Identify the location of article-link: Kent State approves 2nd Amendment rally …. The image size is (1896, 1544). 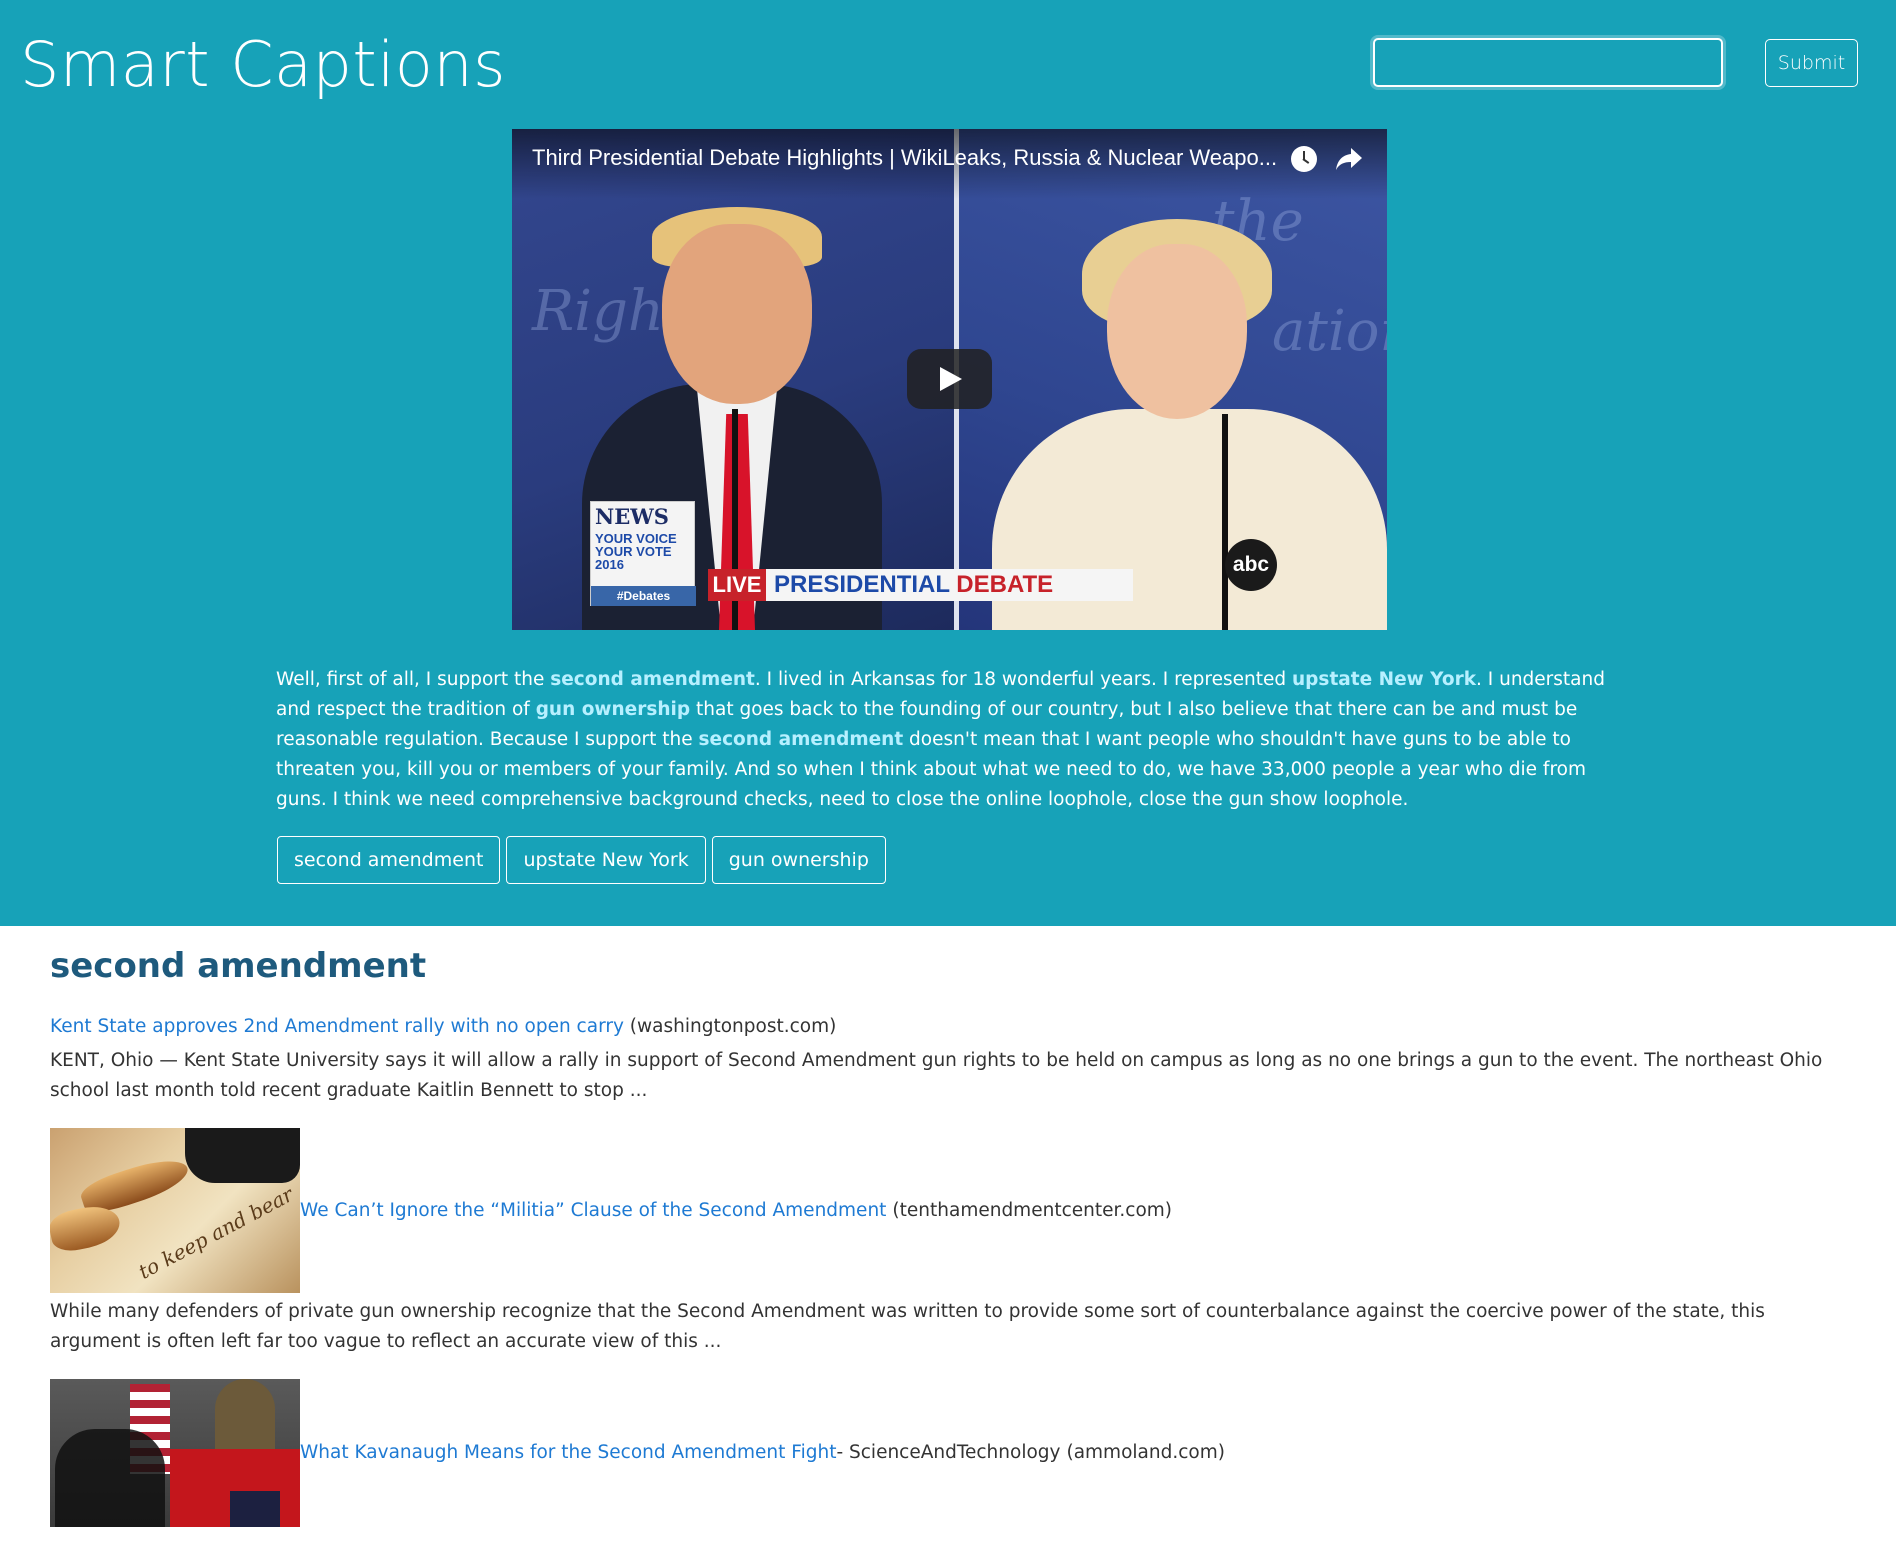
(337, 1026).